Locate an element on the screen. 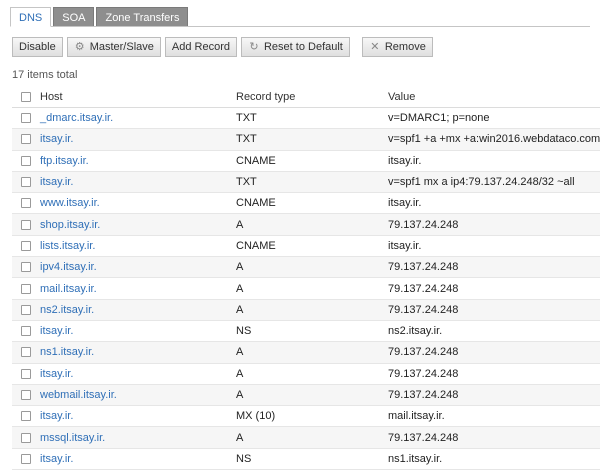  disable-button-label: Disable is located at coordinates (37, 47).